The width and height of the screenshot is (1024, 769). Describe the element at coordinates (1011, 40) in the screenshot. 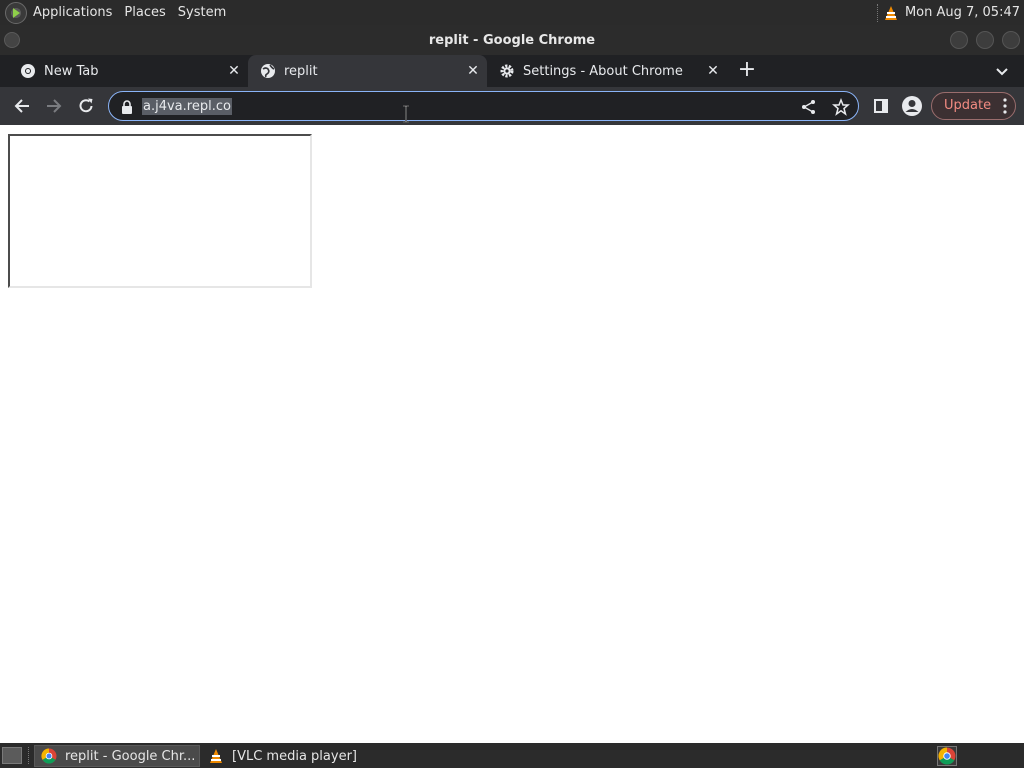

I see `close-window-button` at that location.